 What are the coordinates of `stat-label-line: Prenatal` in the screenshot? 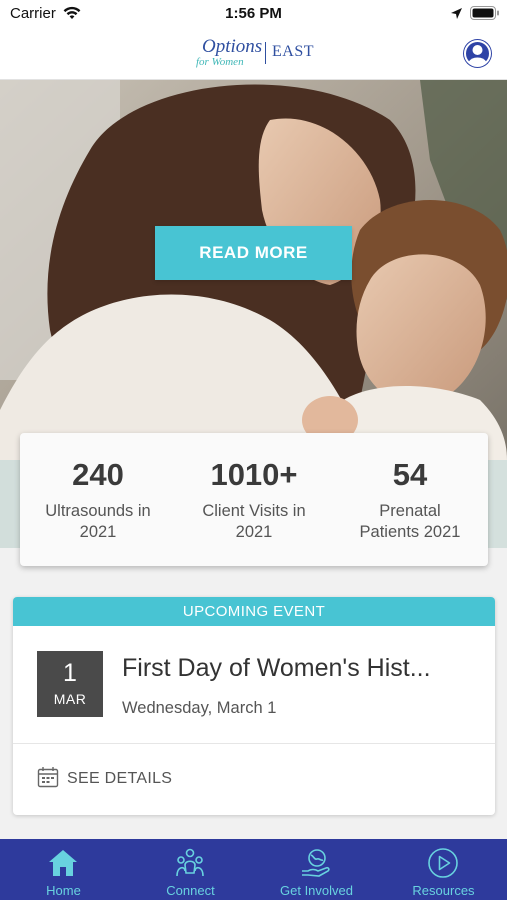 It's located at (410, 511).